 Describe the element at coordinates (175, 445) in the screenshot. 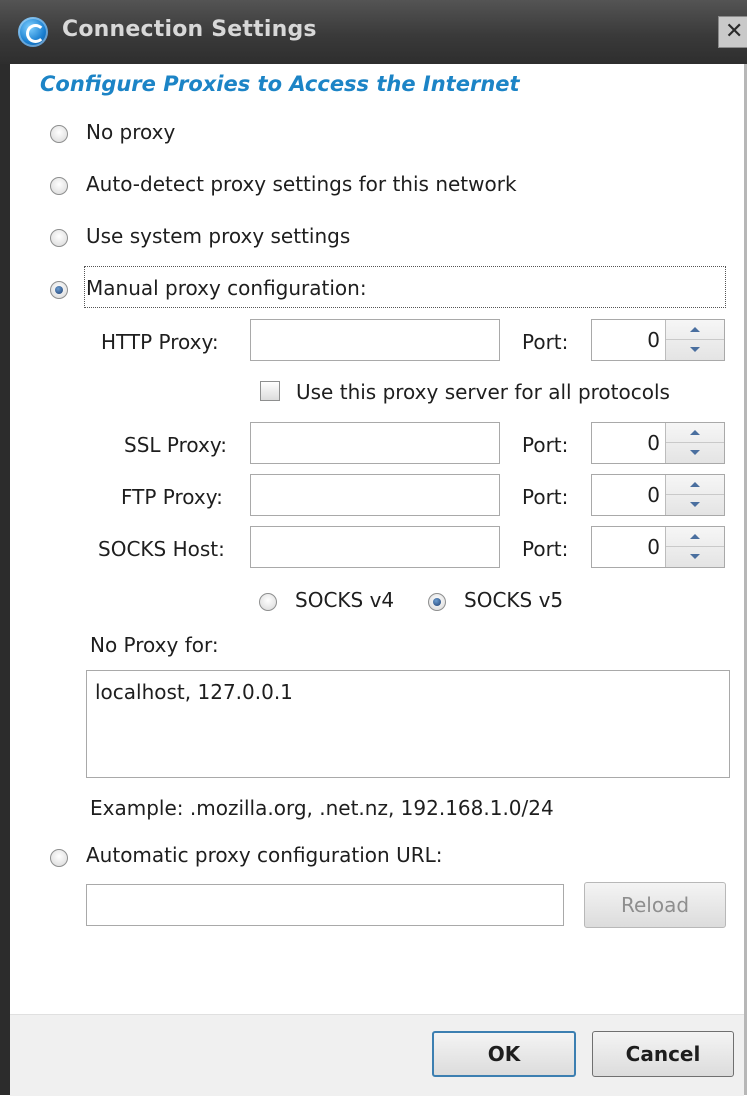

I see `ssl-proxy-label: SSL Proxy:` at that location.